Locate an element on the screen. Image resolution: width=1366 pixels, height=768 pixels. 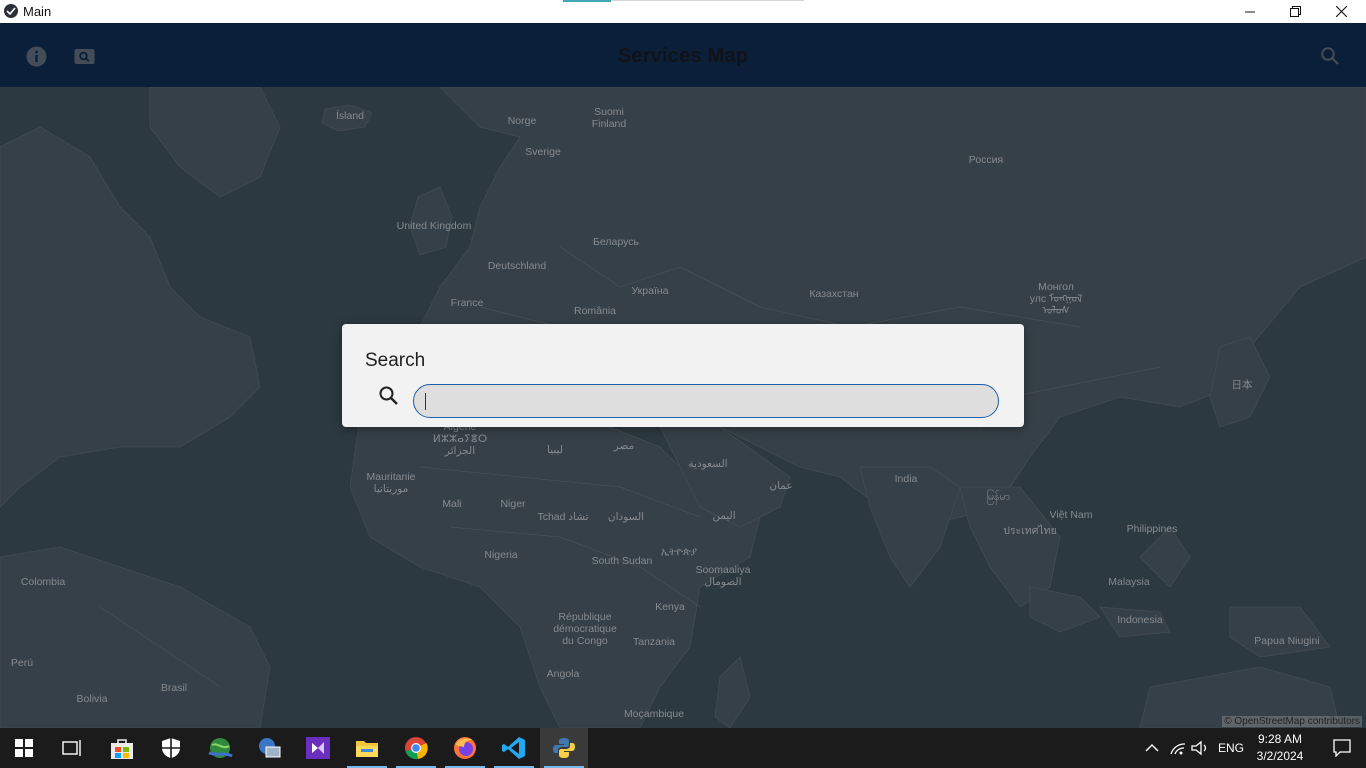
map-label: Tchad تشاد is located at coordinates (563, 517).